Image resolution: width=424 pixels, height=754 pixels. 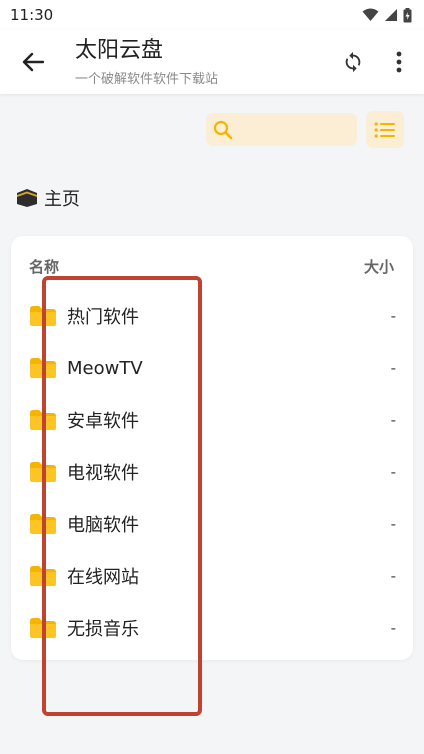 What do you see at coordinates (223, 129) in the screenshot?
I see `search-icon` at bounding box center [223, 129].